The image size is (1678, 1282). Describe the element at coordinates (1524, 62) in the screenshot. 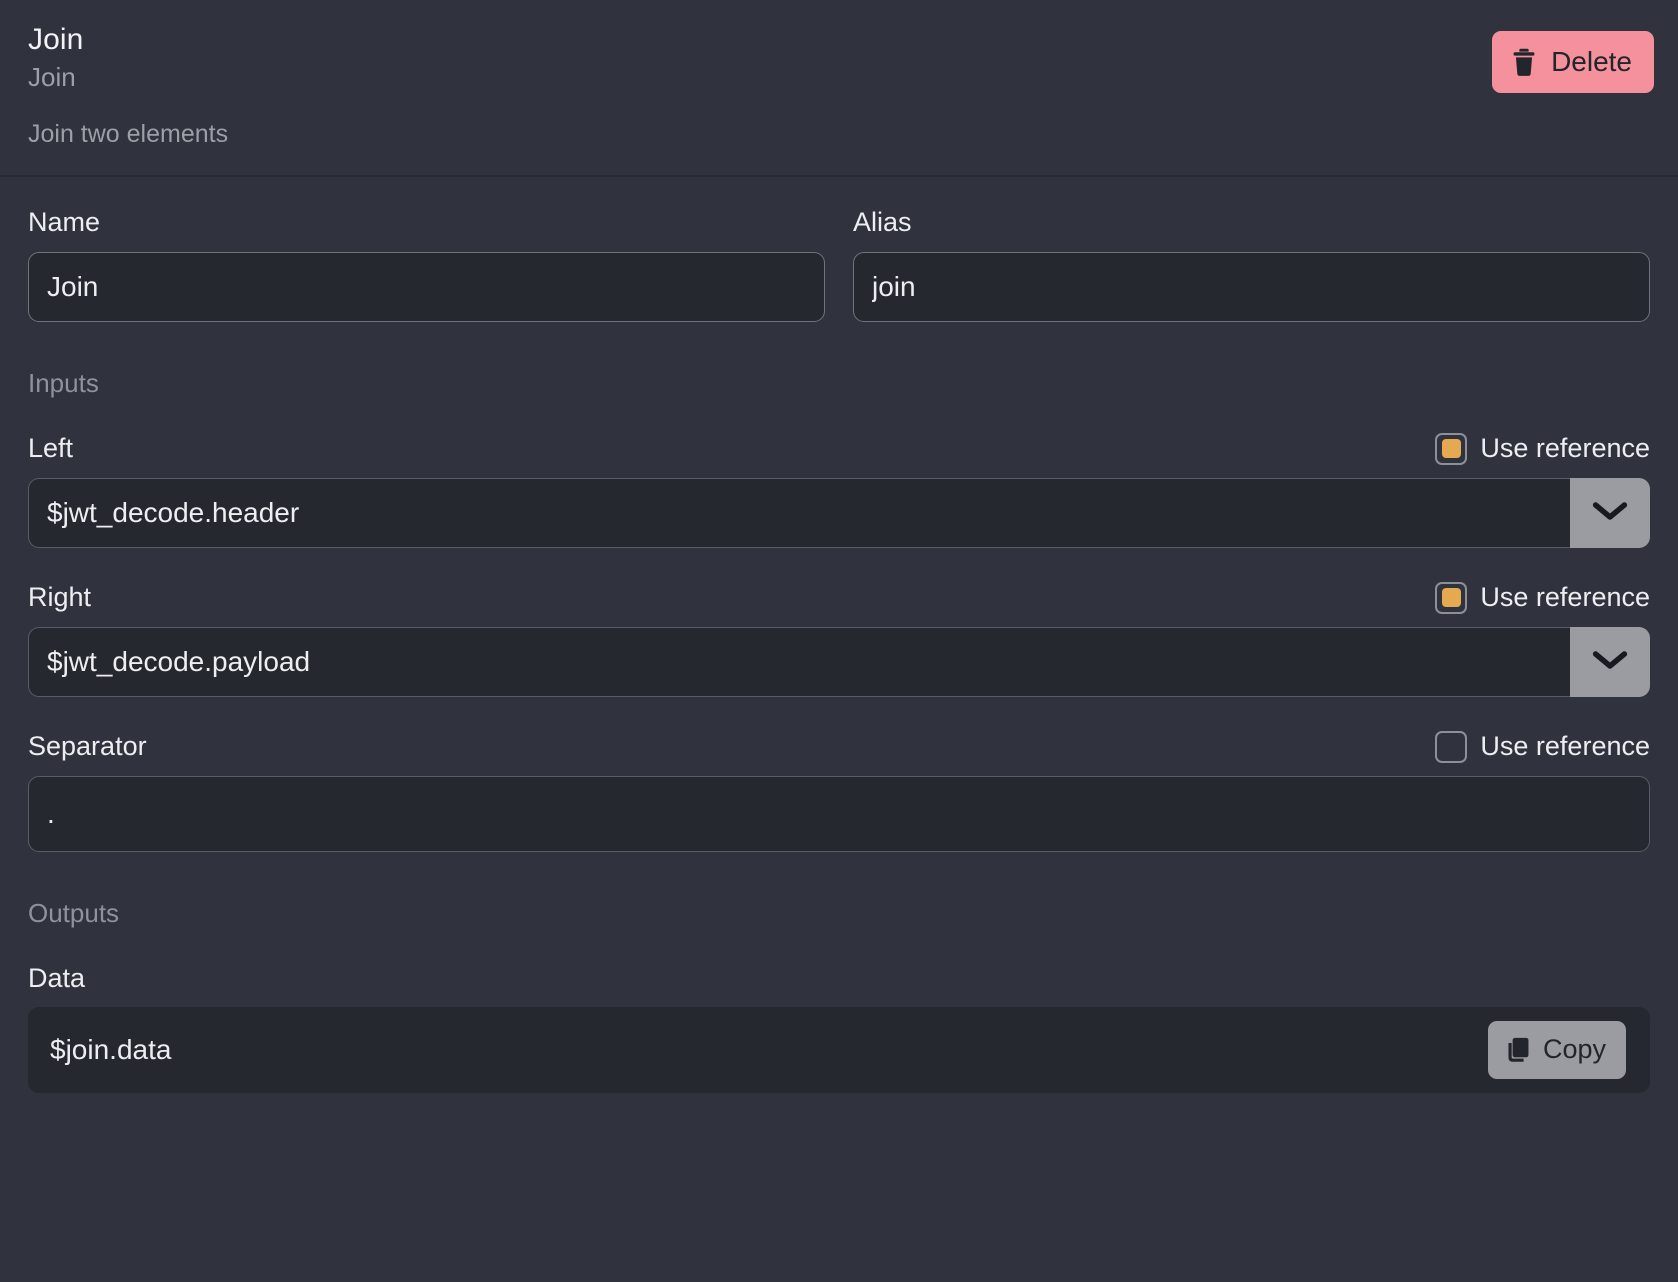

I see `trash-icon` at that location.